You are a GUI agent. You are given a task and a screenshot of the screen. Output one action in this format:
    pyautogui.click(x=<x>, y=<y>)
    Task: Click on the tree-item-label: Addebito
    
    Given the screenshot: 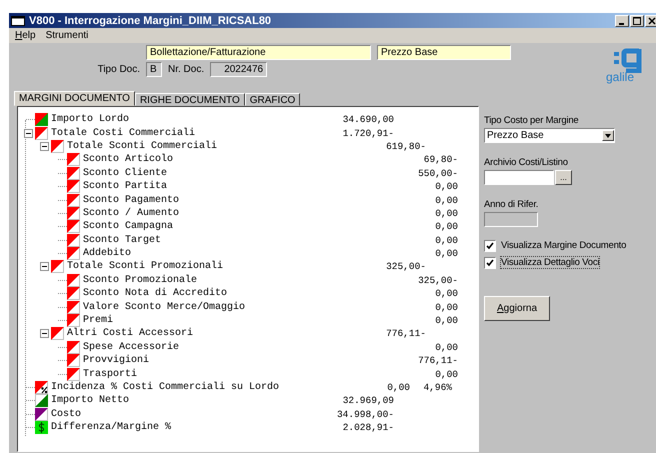 What is the action you would take?
    pyautogui.click(x=107, y=254)
    